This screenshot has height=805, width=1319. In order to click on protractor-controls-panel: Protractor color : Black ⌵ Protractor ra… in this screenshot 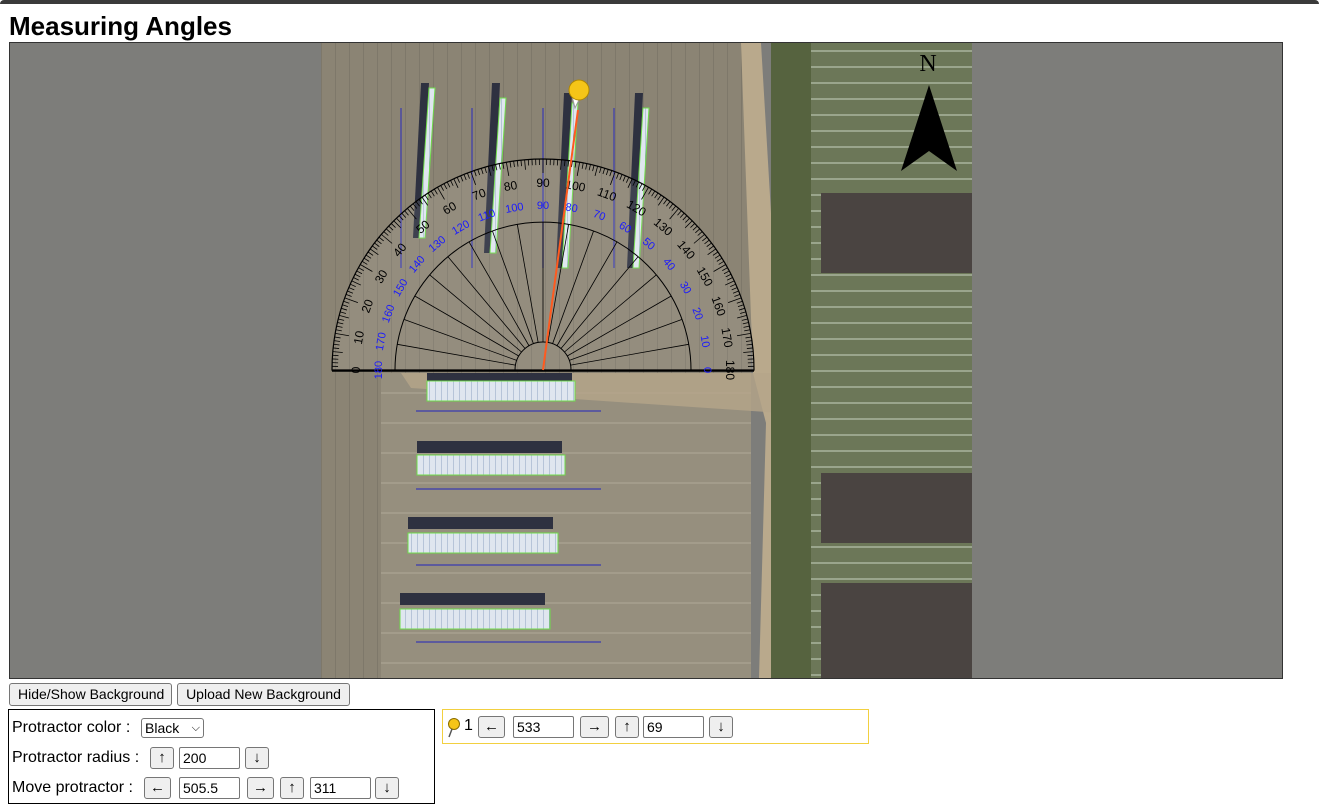, I will do `click(221, 756)`.